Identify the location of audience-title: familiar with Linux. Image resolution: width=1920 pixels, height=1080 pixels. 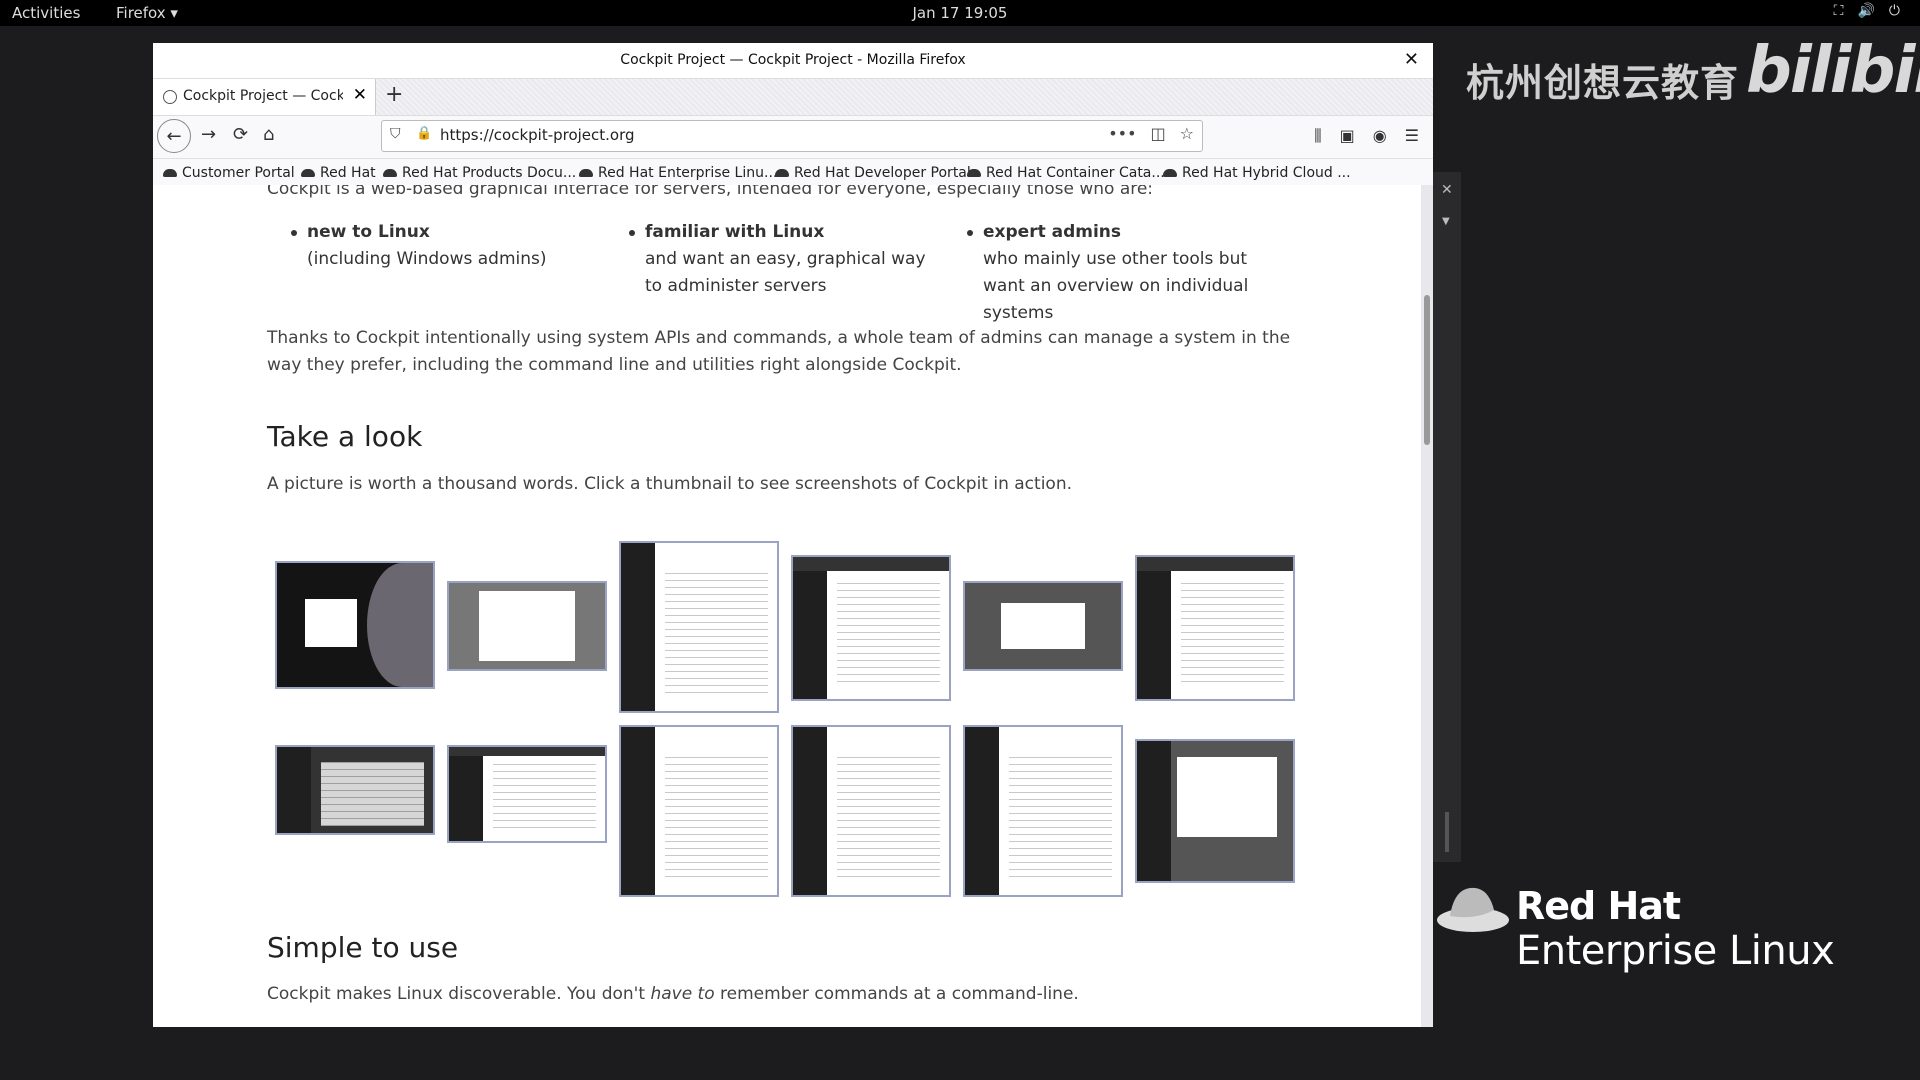
(735, 232).